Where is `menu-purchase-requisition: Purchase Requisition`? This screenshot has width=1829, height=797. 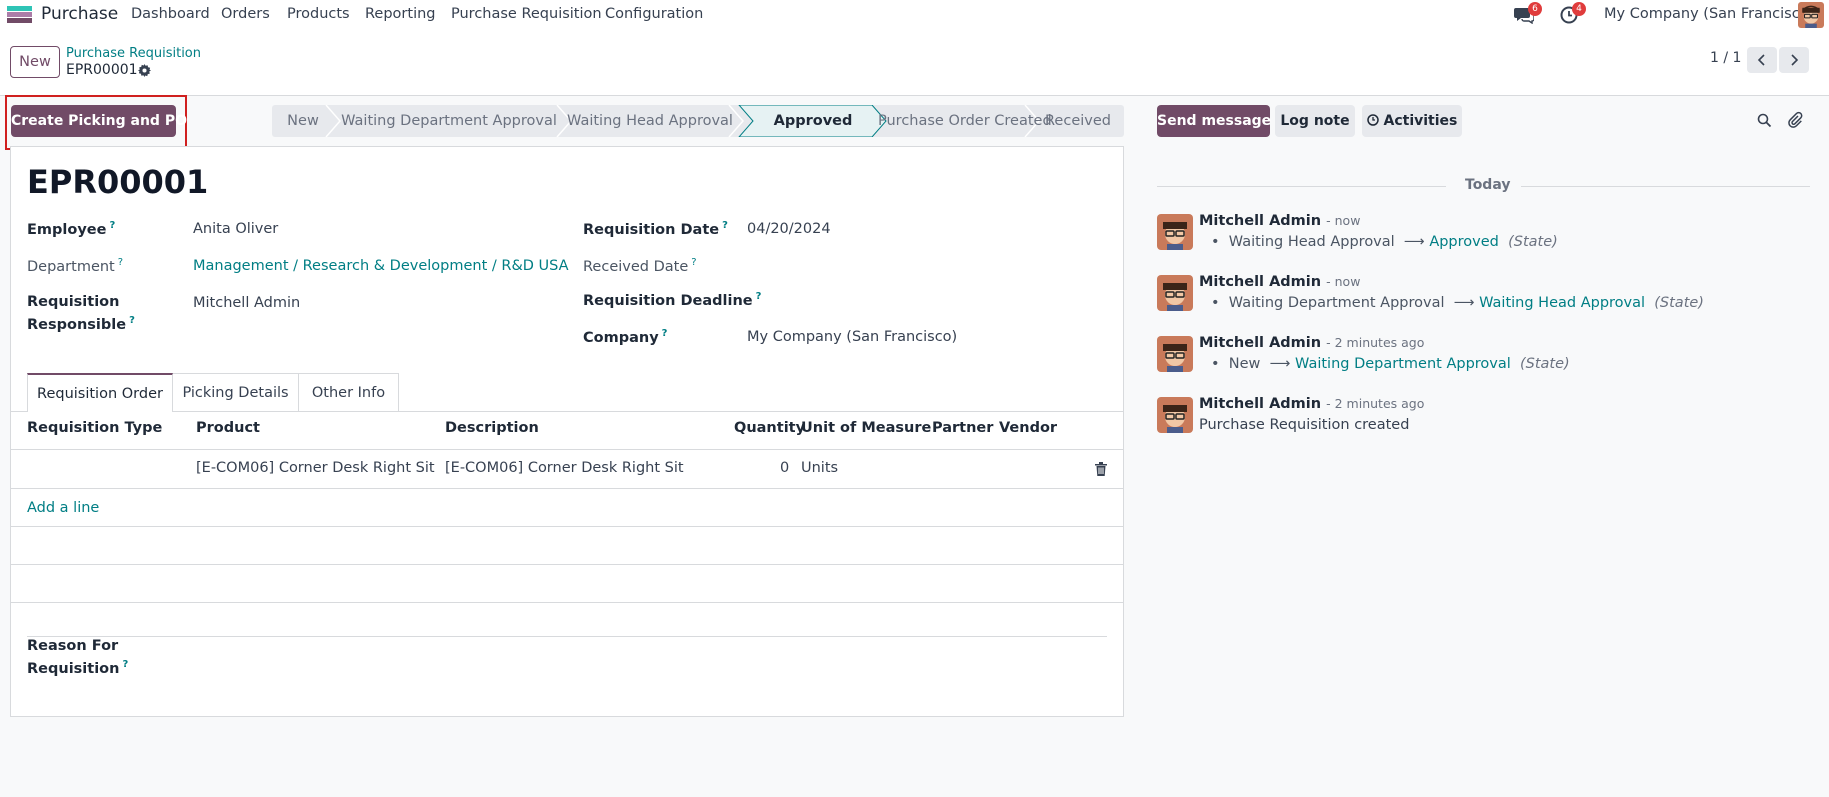
menu-purchase-requisition: Purchase Requisition is located at coordinates (526, 14).